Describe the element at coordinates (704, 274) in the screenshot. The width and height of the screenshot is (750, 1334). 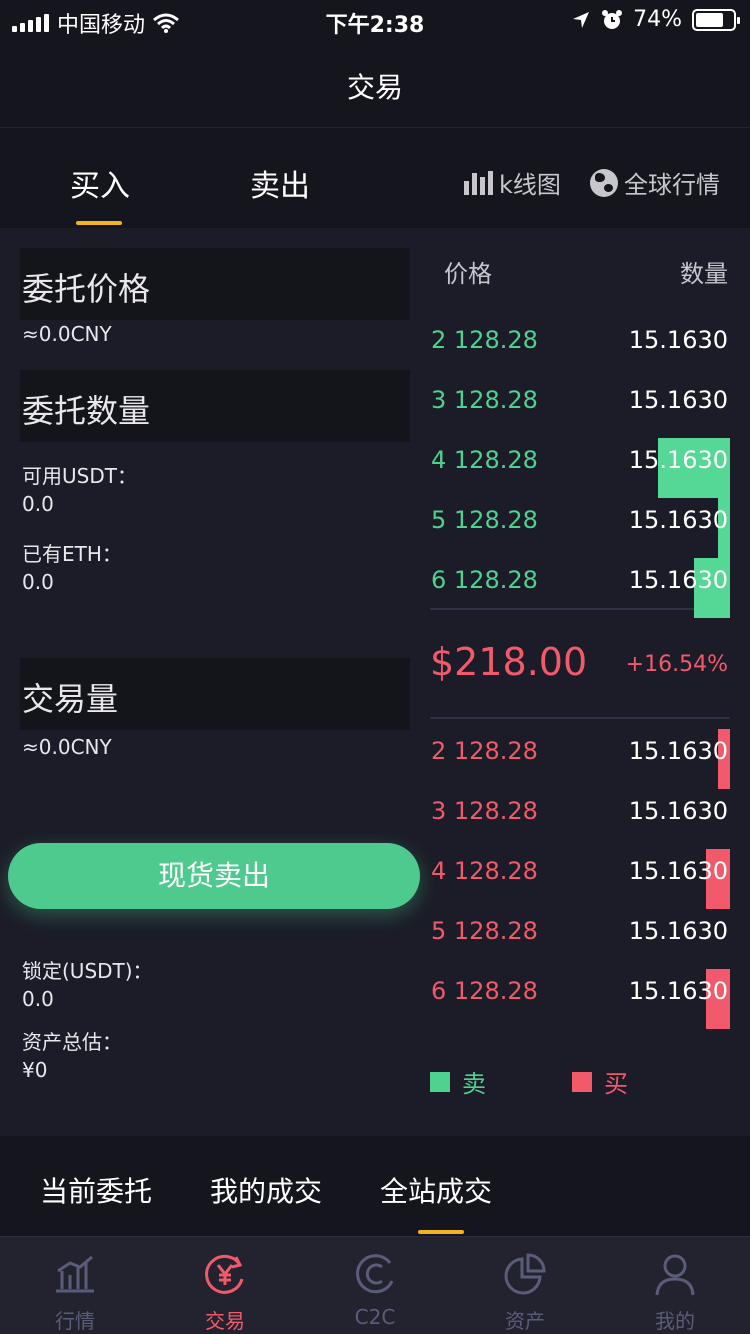
I see `book-quantity-header: 数量` at that location.